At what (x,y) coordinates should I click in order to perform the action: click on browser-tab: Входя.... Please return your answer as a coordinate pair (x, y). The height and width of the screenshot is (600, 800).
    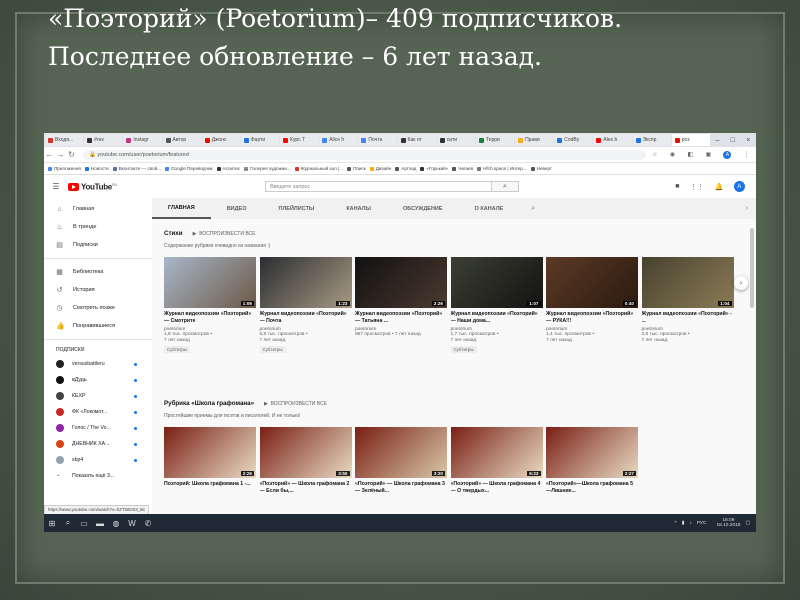
    Looking at the image, I should click on (64, 140).